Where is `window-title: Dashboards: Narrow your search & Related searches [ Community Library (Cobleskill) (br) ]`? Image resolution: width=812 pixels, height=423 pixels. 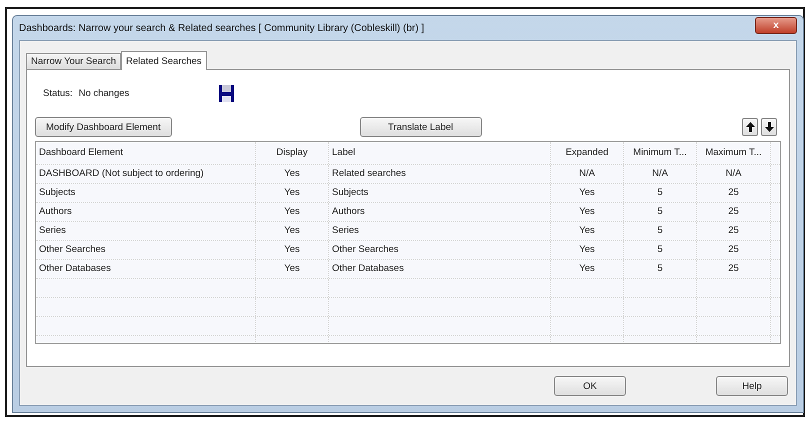 window-title: Dashboards: Narrow your search & Related searches [ Community Library (Cobleskill) (br) ] is located at coordinates (221, 28).